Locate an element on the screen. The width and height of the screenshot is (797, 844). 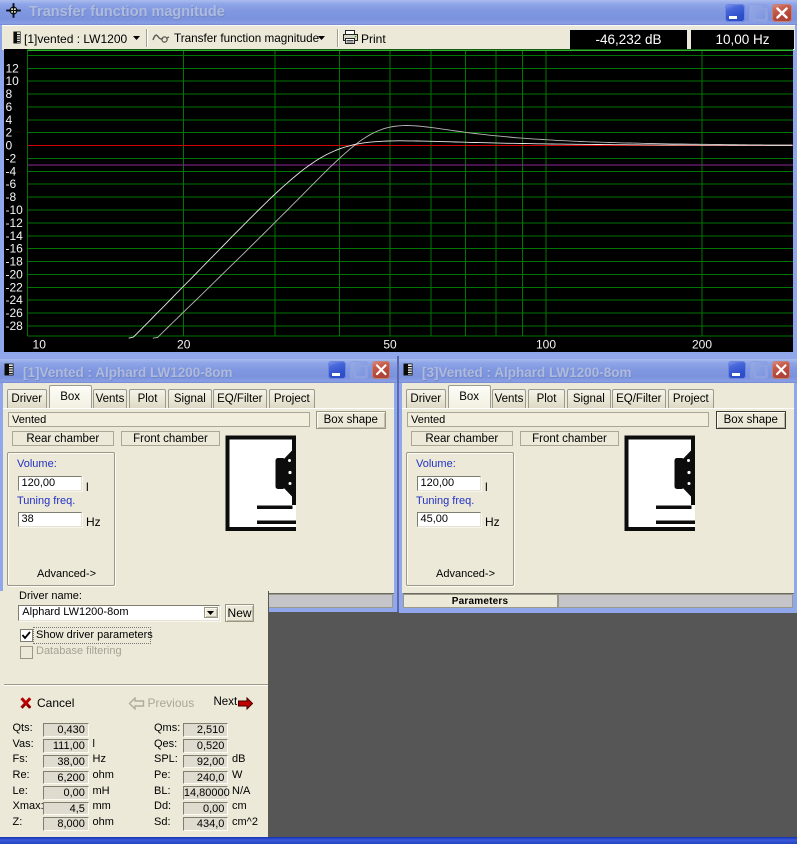
svg-text: 100 is located at coordinates (546, 345).